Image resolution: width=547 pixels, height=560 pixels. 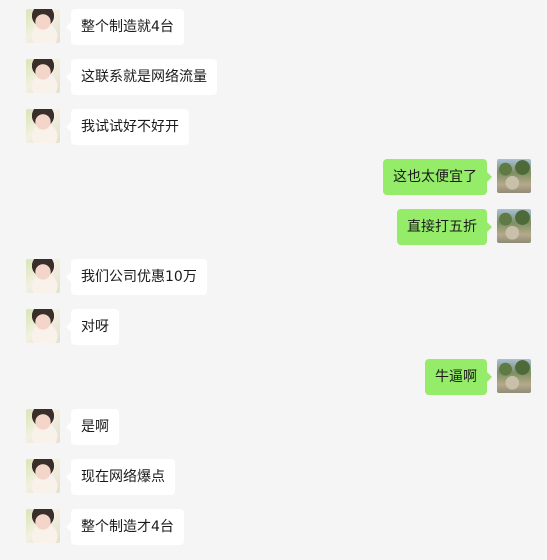 I want to click on message-bubble-incoming: 对呀, so click(x=92, y=327).